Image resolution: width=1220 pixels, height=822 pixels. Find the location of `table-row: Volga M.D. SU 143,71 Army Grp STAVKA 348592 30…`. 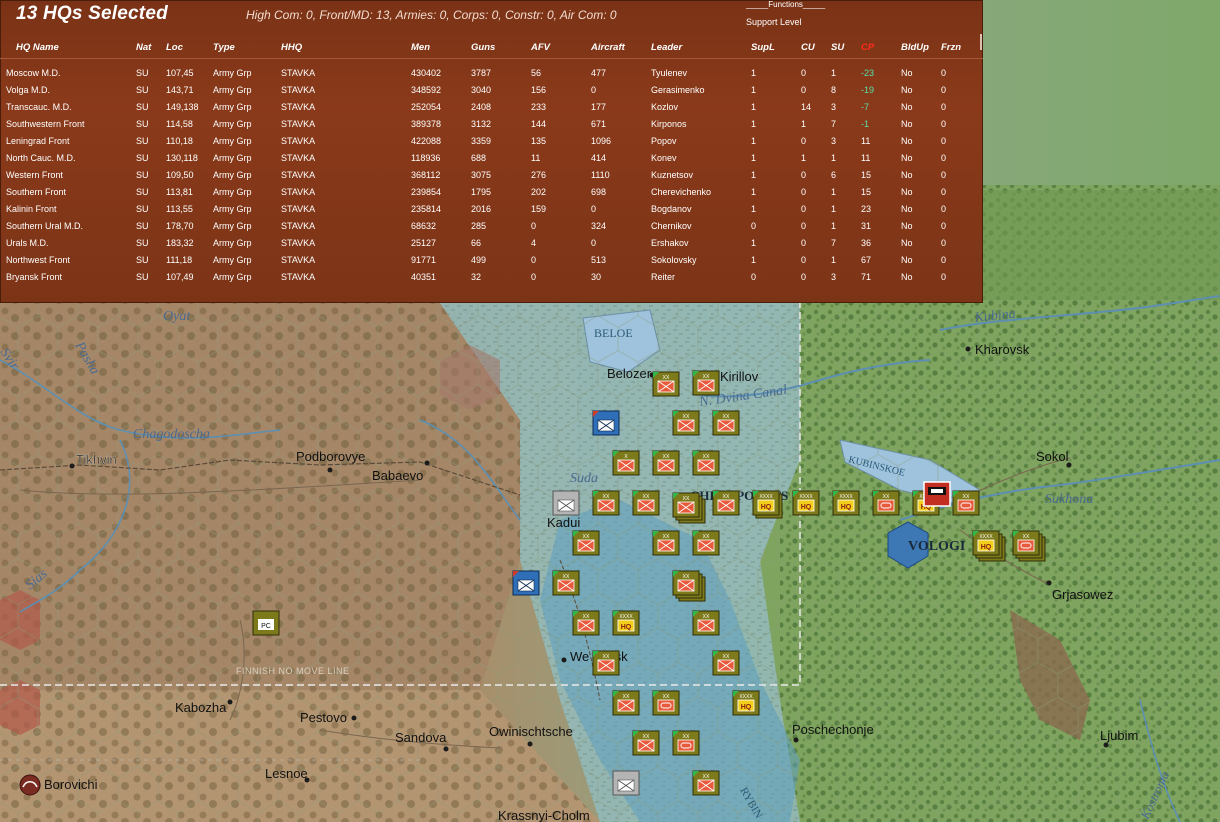

table-row: Volga M.D. SU 143,71 Army Grp STAVKA 348592 30… is located at coordinates (491, 91).